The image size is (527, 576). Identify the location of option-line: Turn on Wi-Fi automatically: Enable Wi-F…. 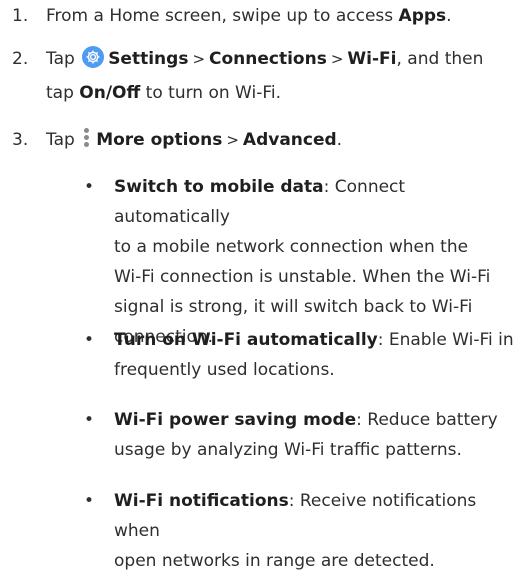
(314, 340).